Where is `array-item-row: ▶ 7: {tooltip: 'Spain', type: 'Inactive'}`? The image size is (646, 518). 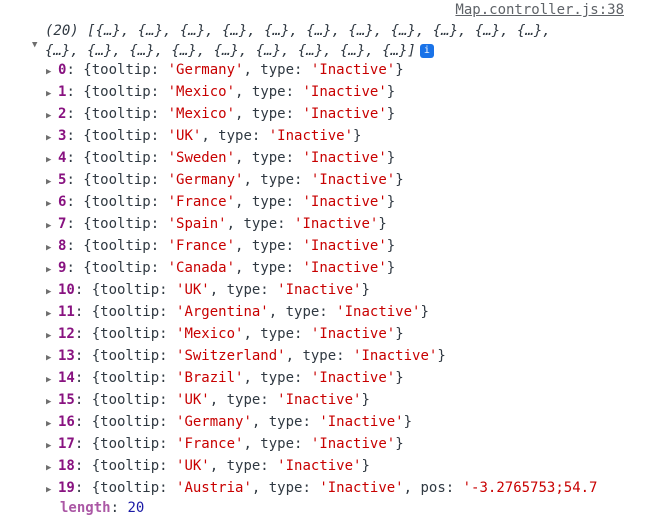
array-item-row: ▶ 7: {tooltip: 'Spain', type: 'Inactive'} is located at coordinates (321, 224).